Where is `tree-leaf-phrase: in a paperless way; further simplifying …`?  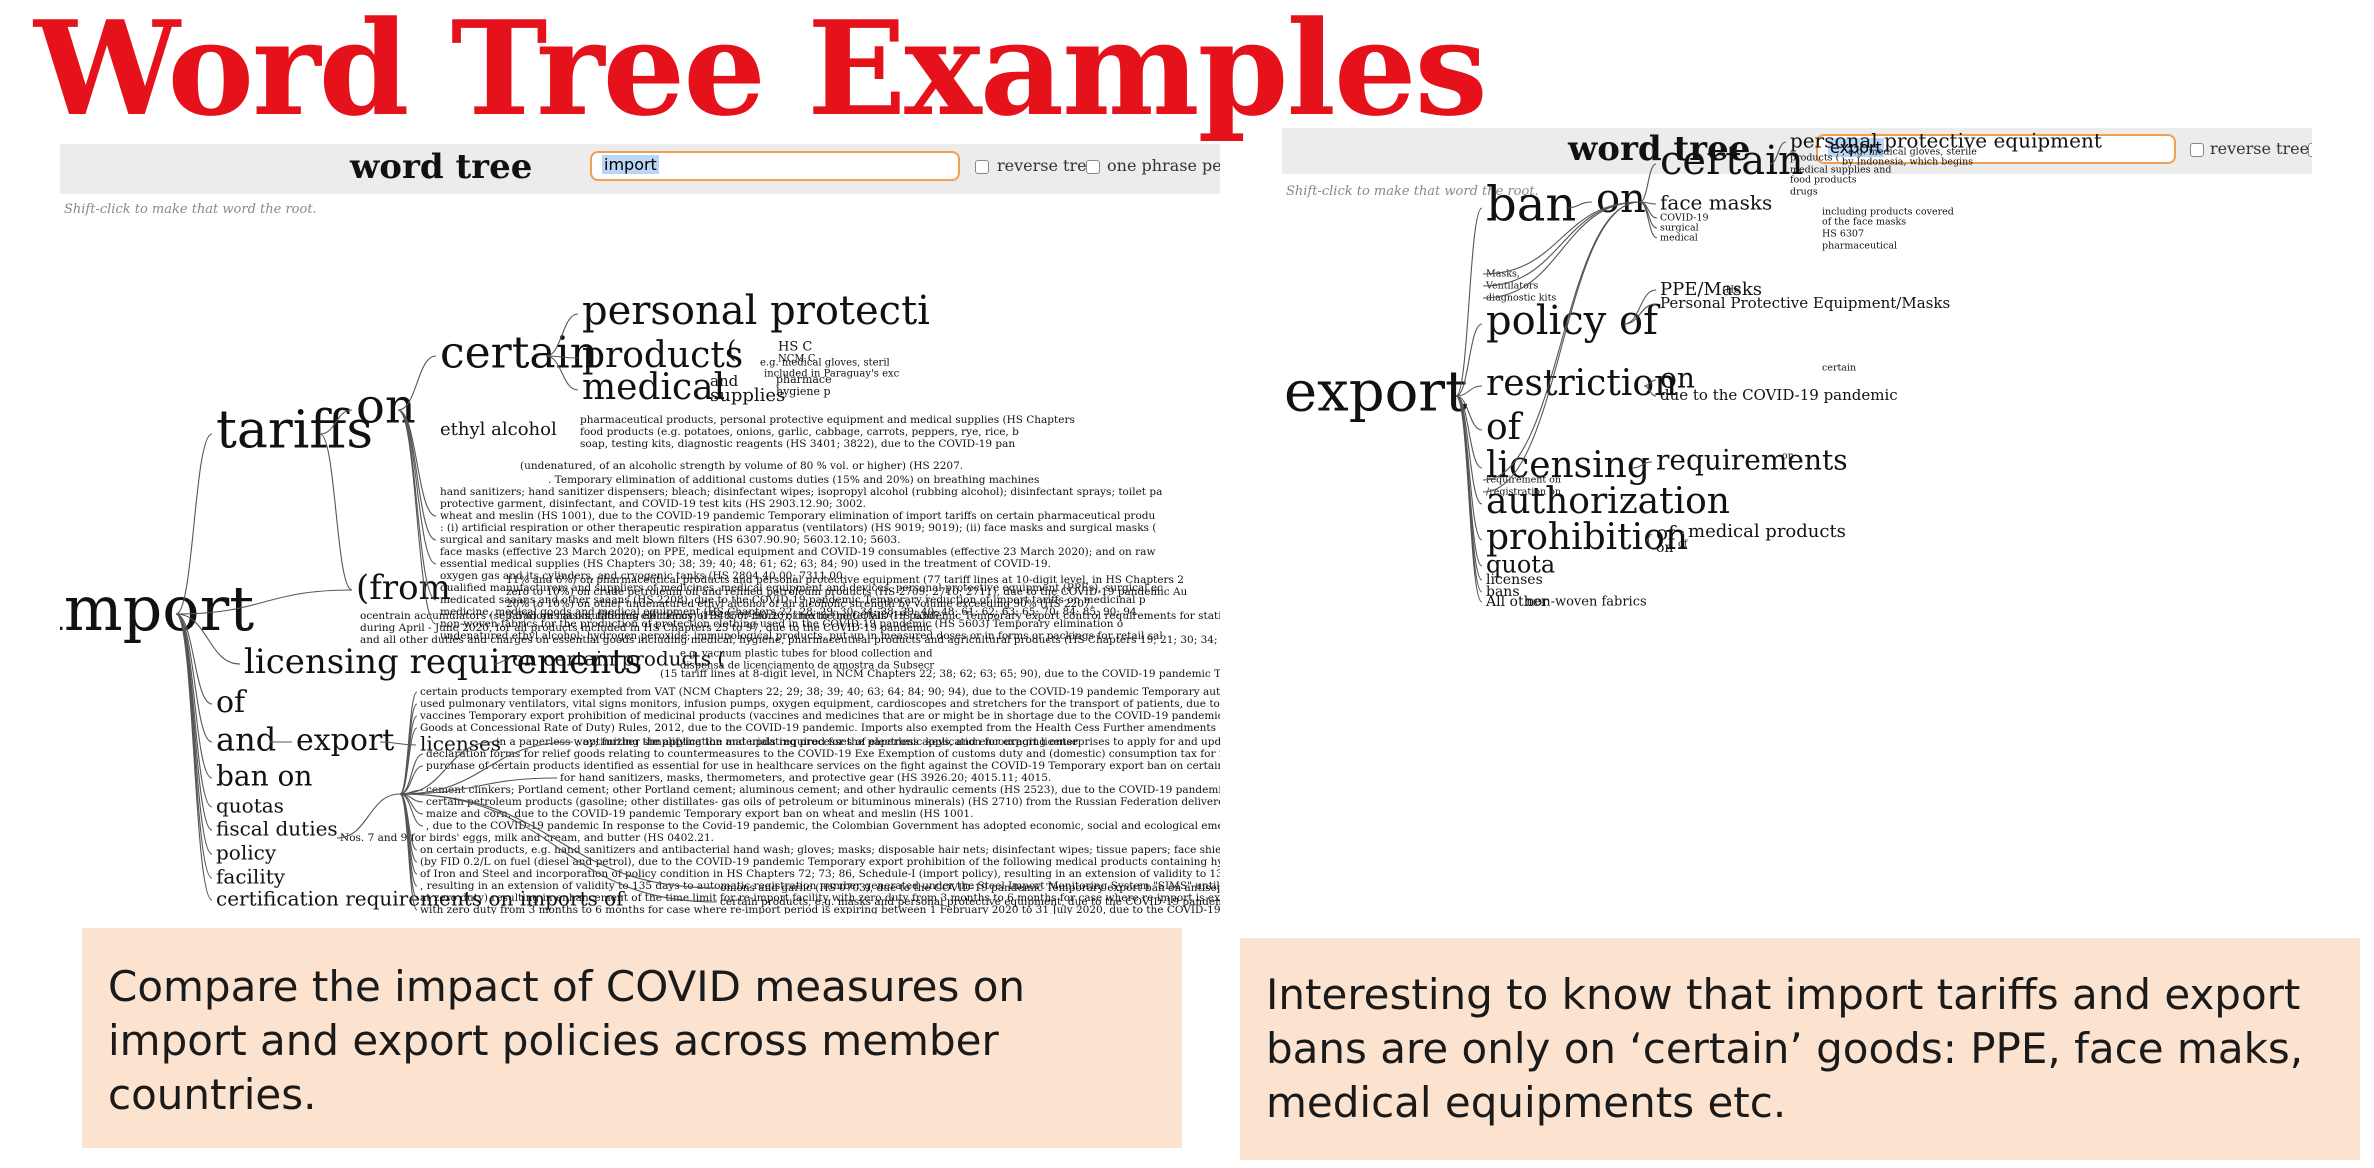
tree-leaf-phrase: in a paperless way; further simplifying … is located at coordinates (787, 742).